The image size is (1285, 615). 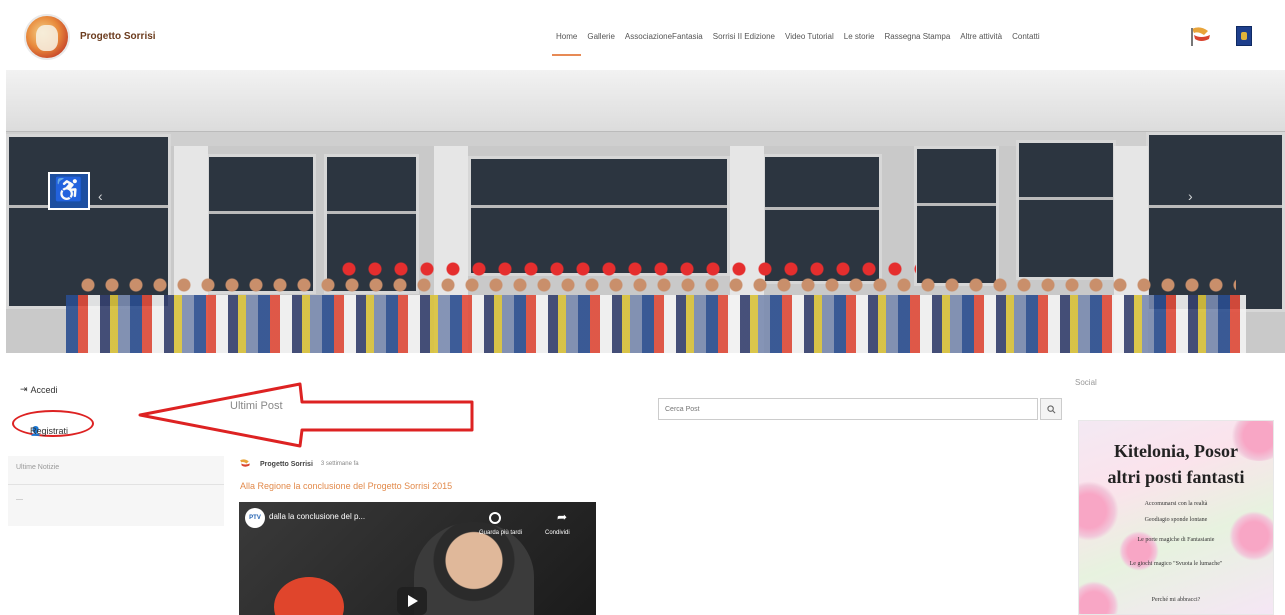 What do you see at coordinates (412, 601) in the screenshot?
I see `play-button` at bounding box center [412, 601].